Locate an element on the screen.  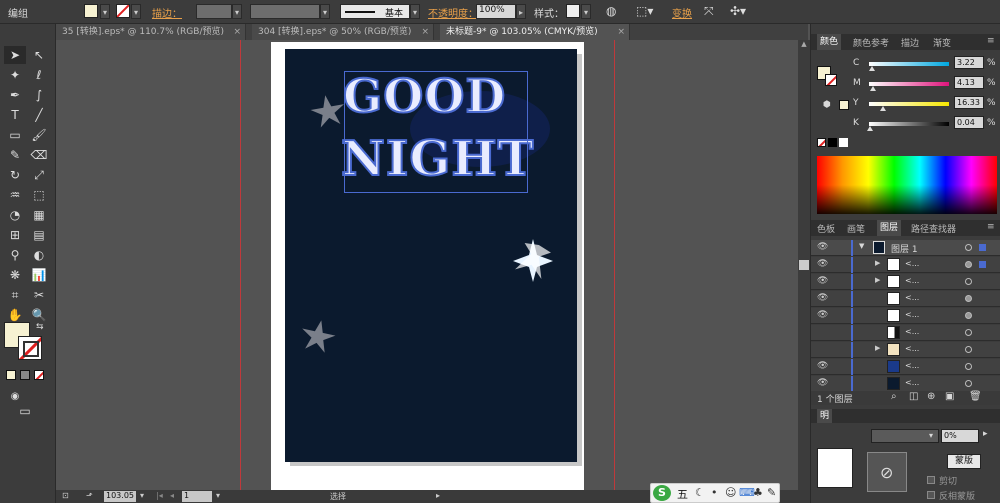
shape-builder-tool-icon: ◔ is located at coordinates (15, 215).